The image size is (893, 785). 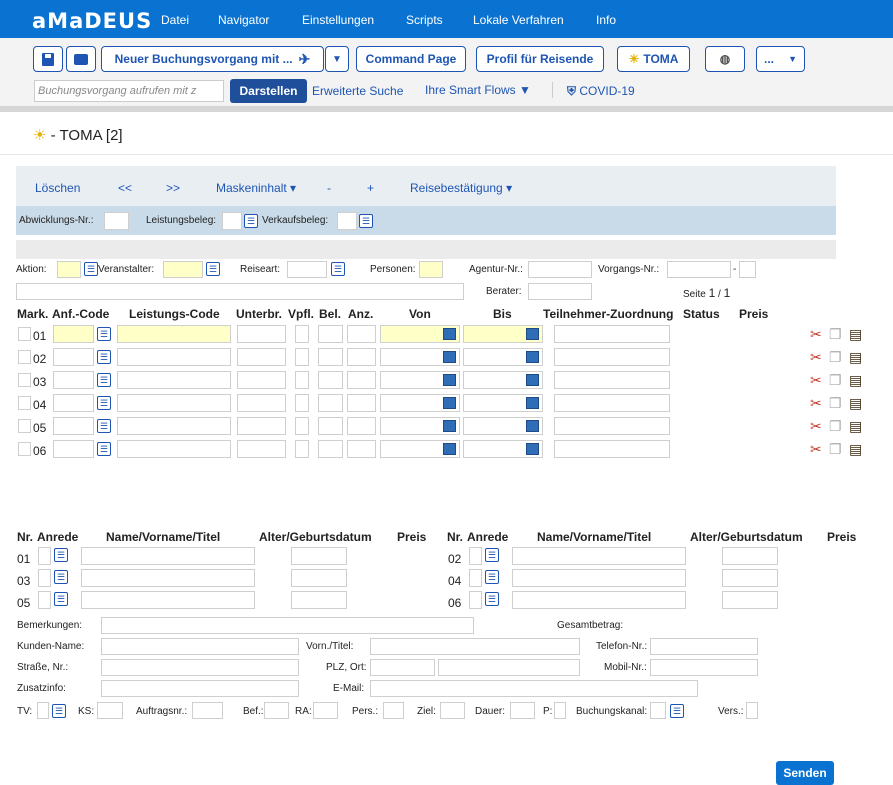 I want to click on veranstalter-input, so click(x=183, y=269).